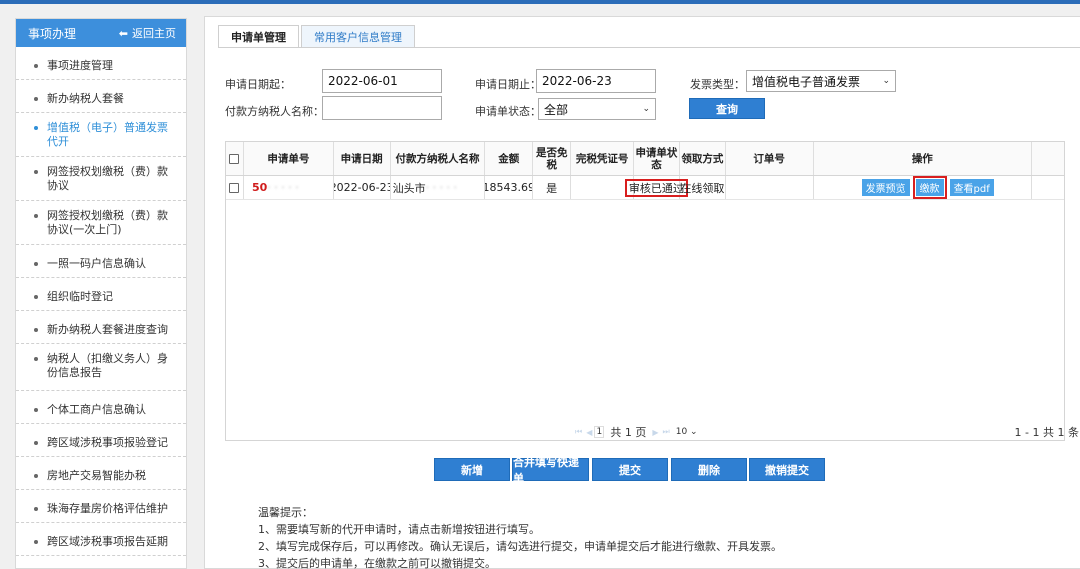 Image resolution: width=1080 pixels, height=569 pixels. What do you see at coordinates (362, 187) in the screenshot?
I see `application-date-cell: 2022-06-23` at bounding box center [362, 187].